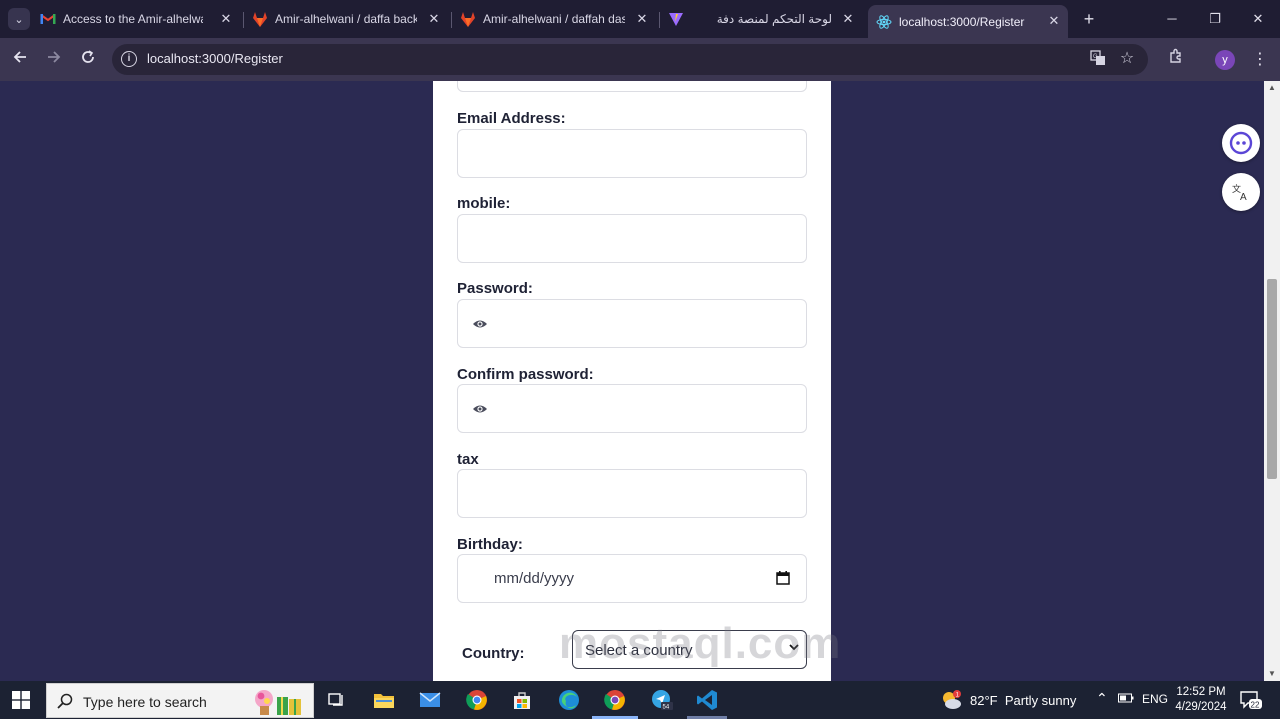  What do you see at coordinates (346, 19) in the screenshot?
I see `tab-title: Amir-alhelwani / daffa backend` at bounding box center [346, 19].